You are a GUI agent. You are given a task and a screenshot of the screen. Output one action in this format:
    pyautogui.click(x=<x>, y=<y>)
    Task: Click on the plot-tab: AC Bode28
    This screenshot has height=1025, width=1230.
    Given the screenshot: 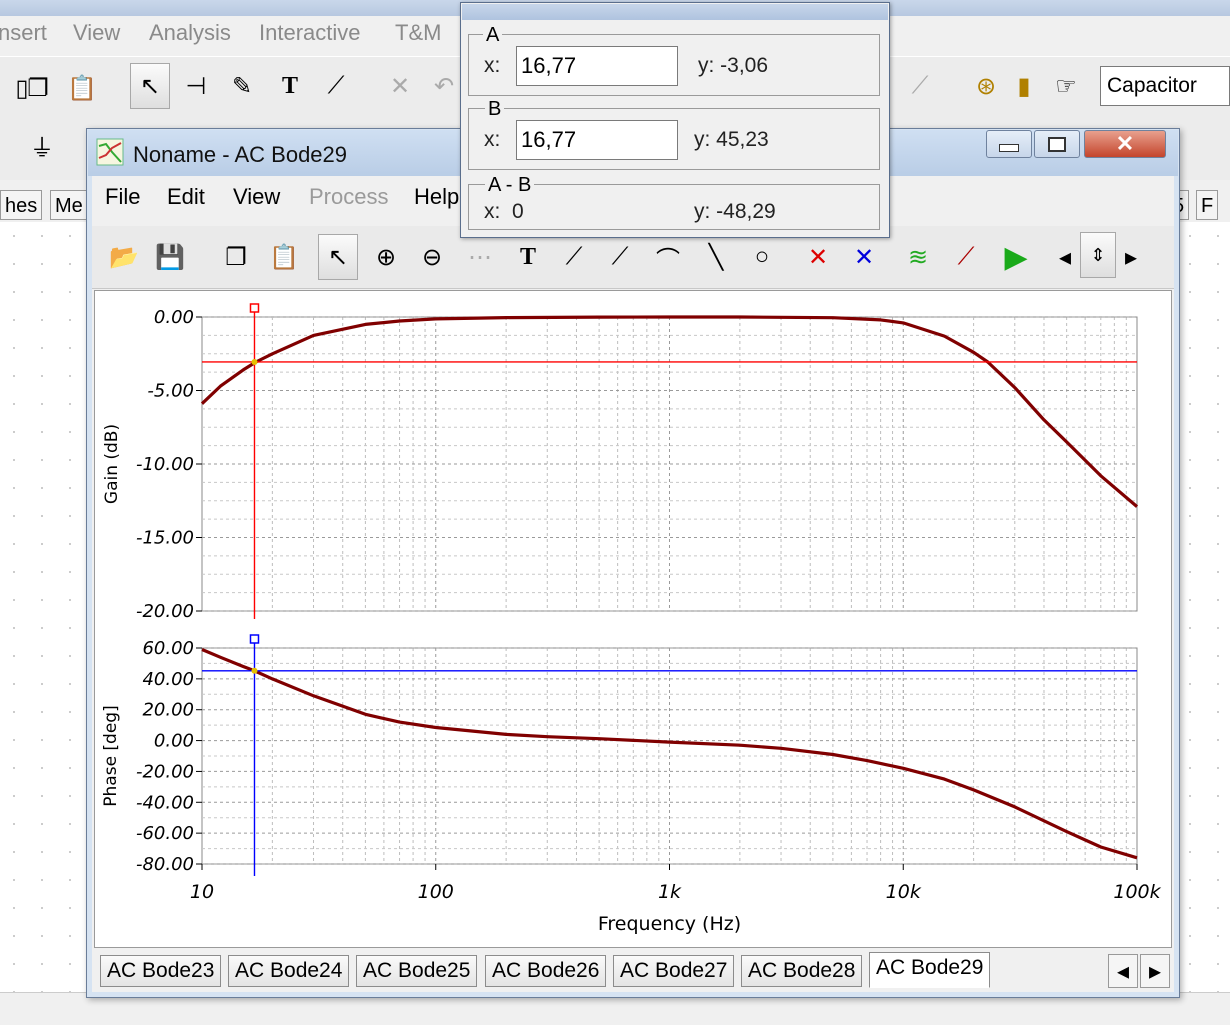 What is the action you would take?
    pyautogui.click(x=802, y=971)
    